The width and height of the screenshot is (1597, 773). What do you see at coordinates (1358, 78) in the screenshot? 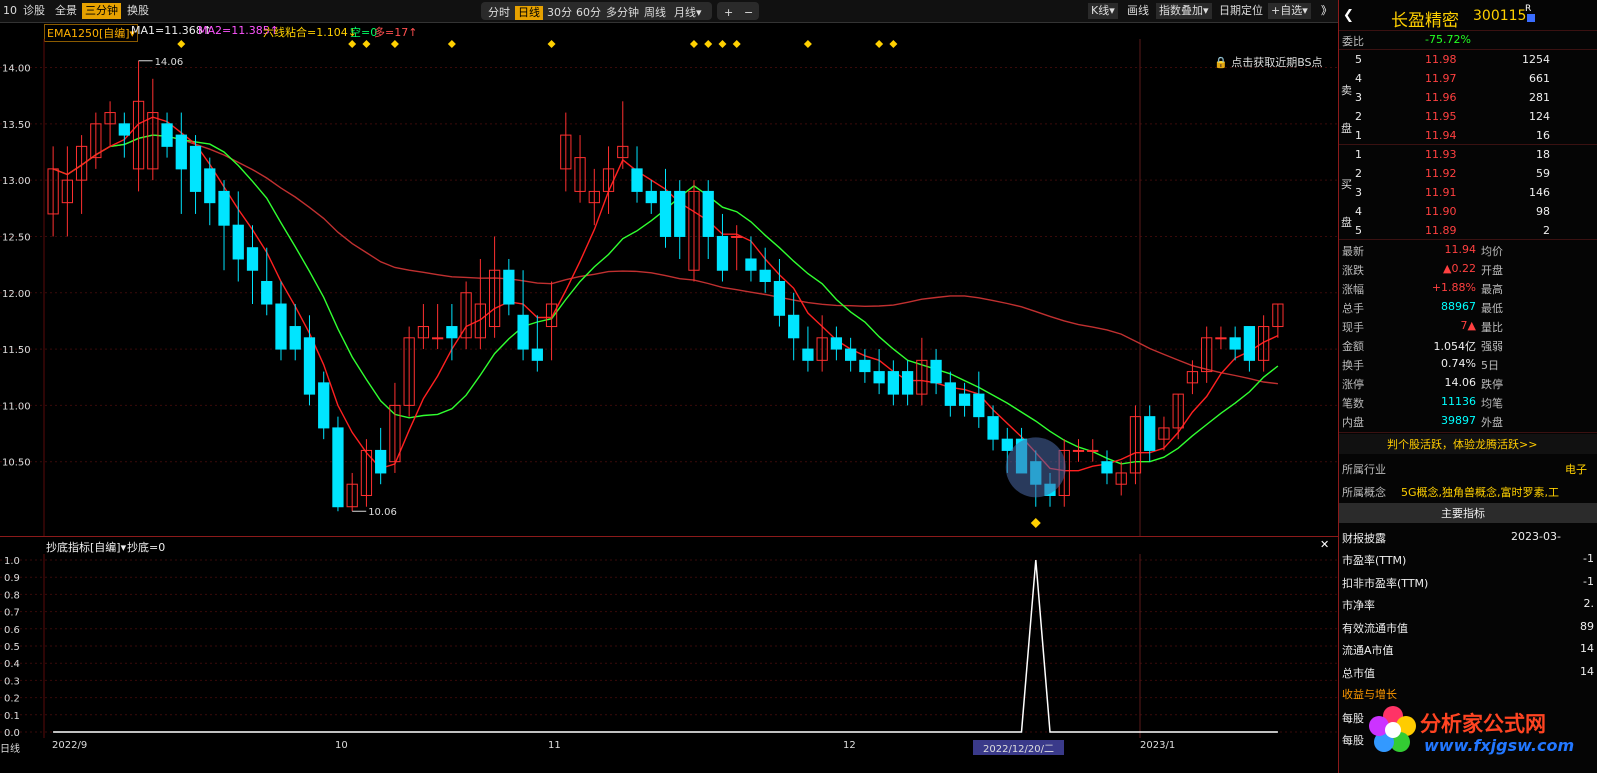
I see `ask-level: 4` at bounding box center [1358, 78].